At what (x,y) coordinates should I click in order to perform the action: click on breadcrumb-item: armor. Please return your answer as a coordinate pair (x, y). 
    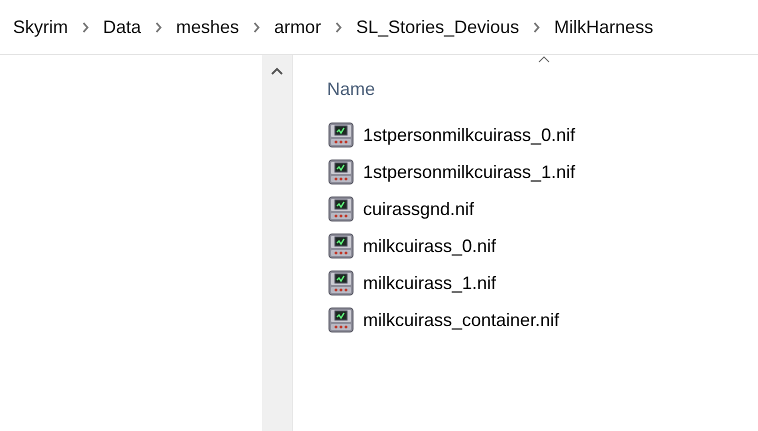
    Looking at the image, I should click on (298, 27).